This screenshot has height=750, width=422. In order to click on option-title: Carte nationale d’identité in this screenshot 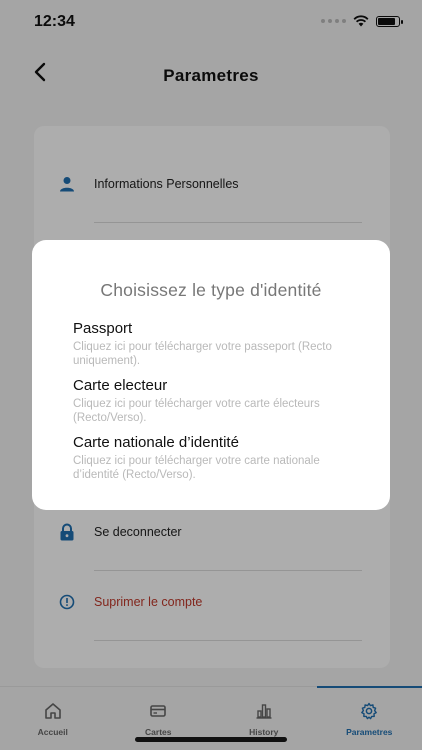, I will do `click(156, 442)`.